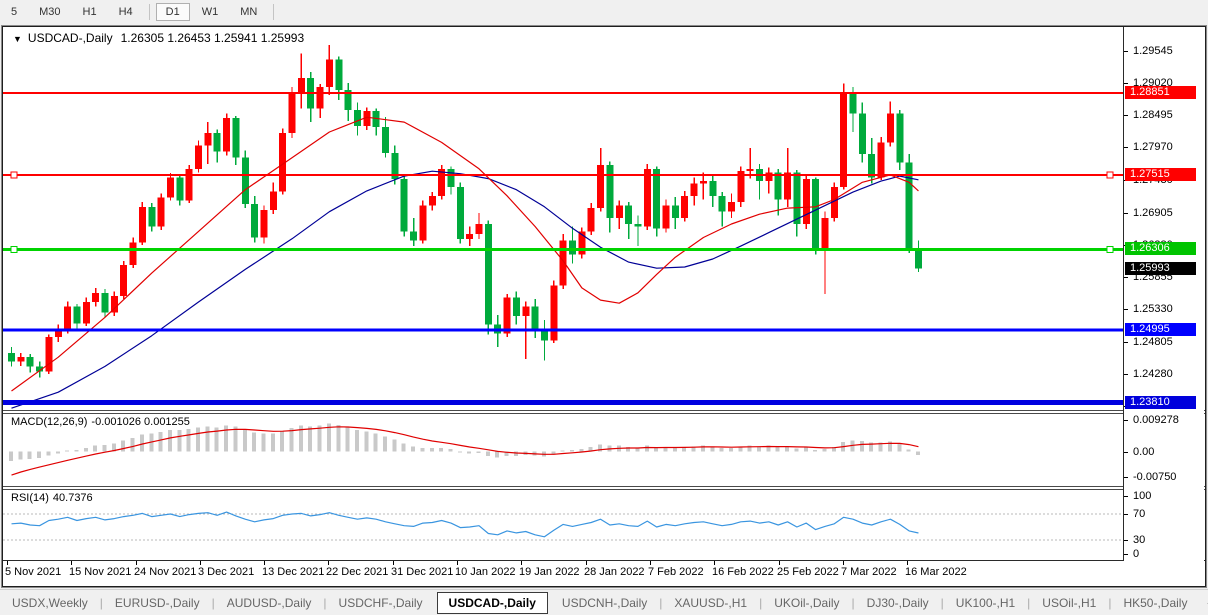 The height and width of the screenshot is (615, 1208). What do you see at coordinates (806, 603) in the screenshot?
I see `chart-tab-ukoildaily: UKOil-,Daily` at bounding box center [806, 603].